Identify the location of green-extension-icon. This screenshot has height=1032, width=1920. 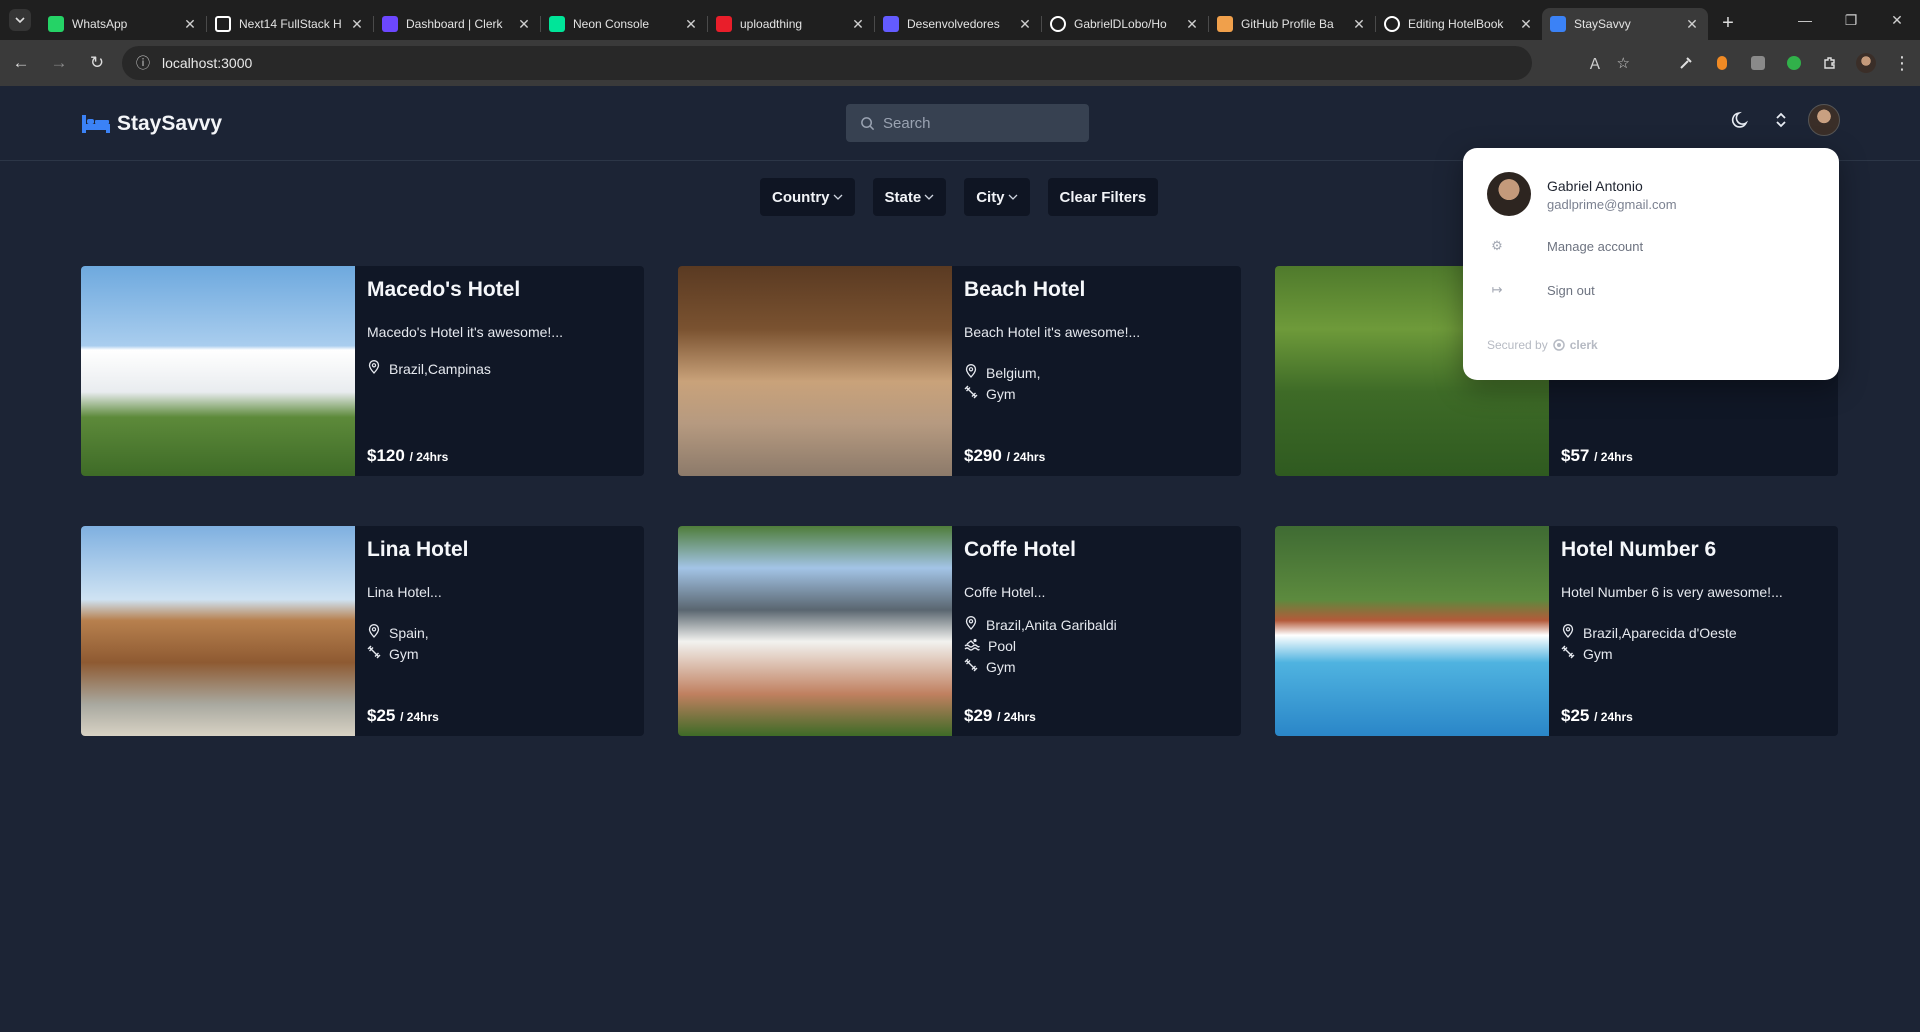
(1794, 63).